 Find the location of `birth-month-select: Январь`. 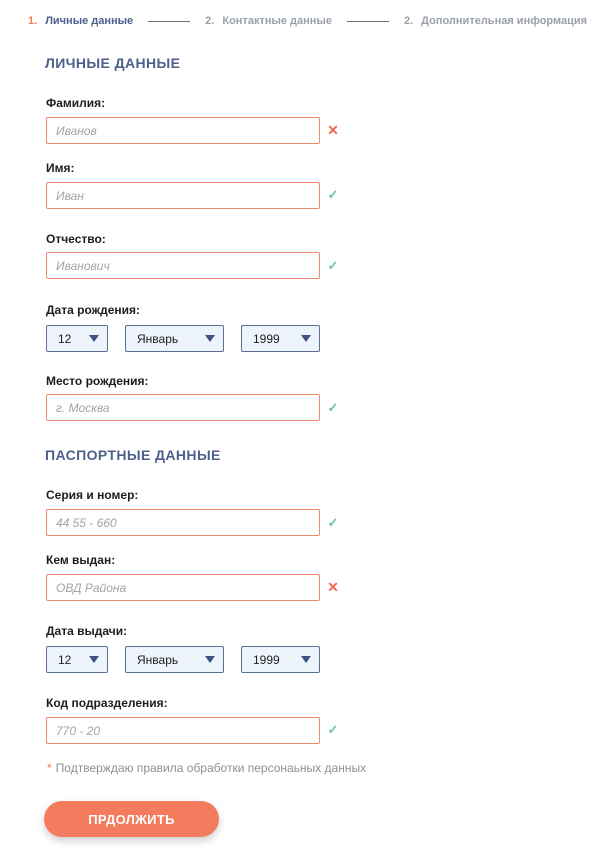

birth-month-select: Январь is located at coordinates (174, 338).